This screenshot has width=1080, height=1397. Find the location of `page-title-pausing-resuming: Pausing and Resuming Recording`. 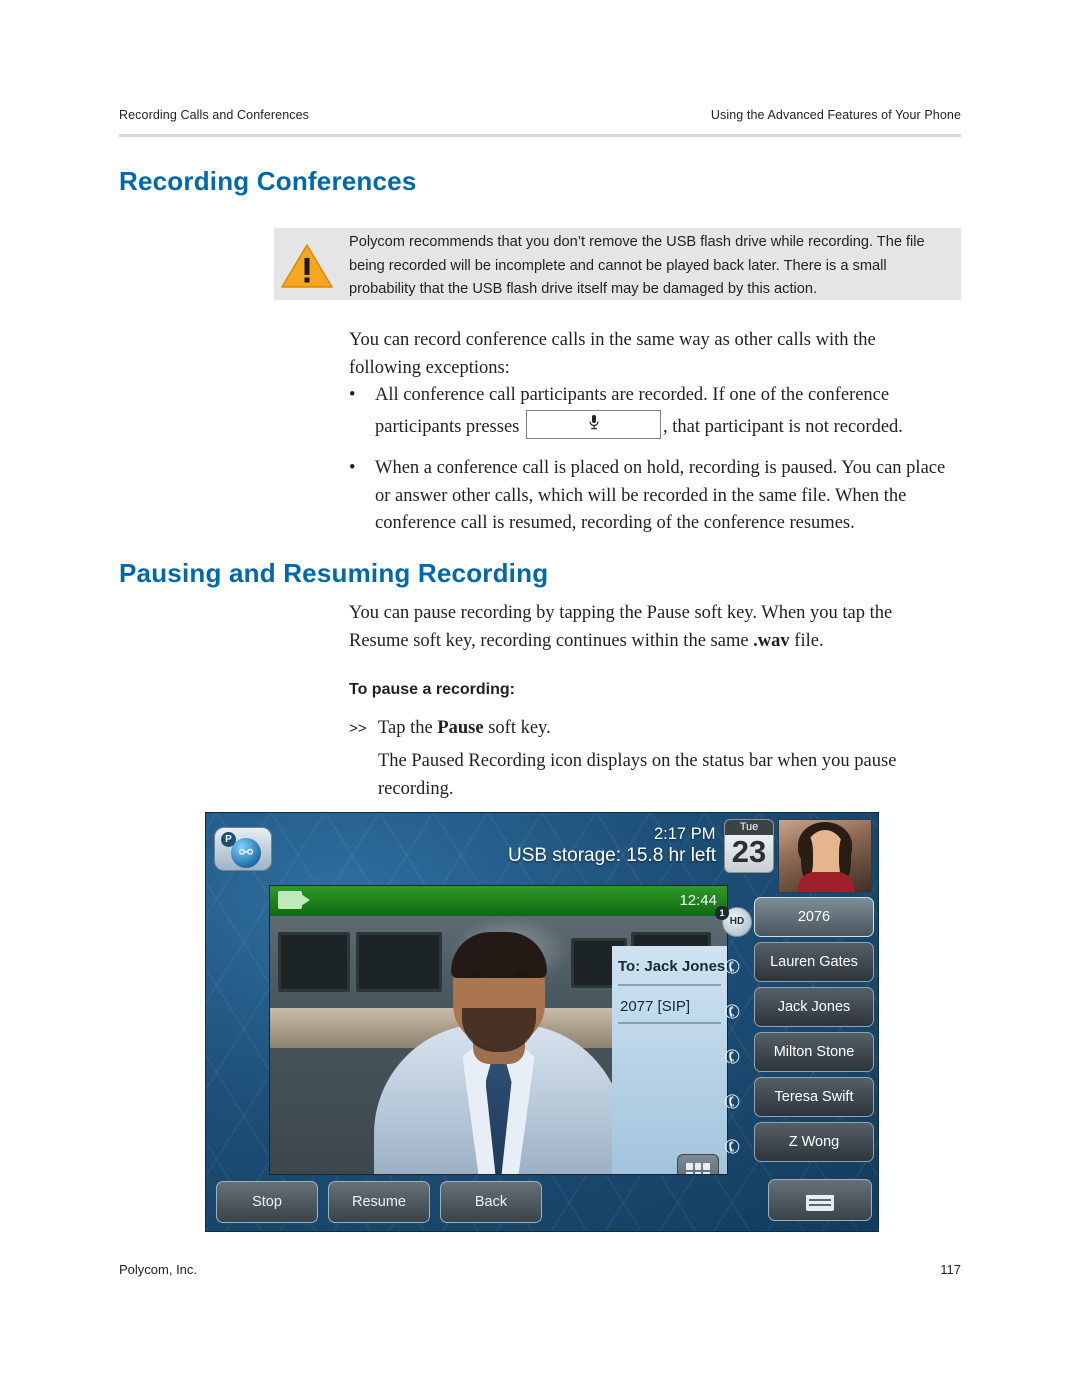

page-title-pausing-resuming: Pausing and Resuming Recording is located at coordinates (334, 573).